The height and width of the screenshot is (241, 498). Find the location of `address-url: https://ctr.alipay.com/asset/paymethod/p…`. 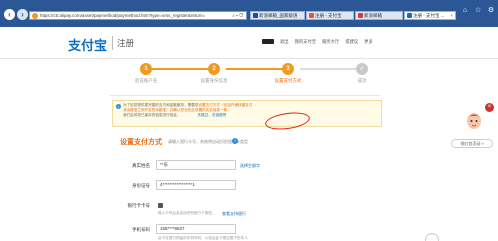

address-url: https://ctr.alipay.com/asset/paymethod/p… is located at coordinates (126, 15).